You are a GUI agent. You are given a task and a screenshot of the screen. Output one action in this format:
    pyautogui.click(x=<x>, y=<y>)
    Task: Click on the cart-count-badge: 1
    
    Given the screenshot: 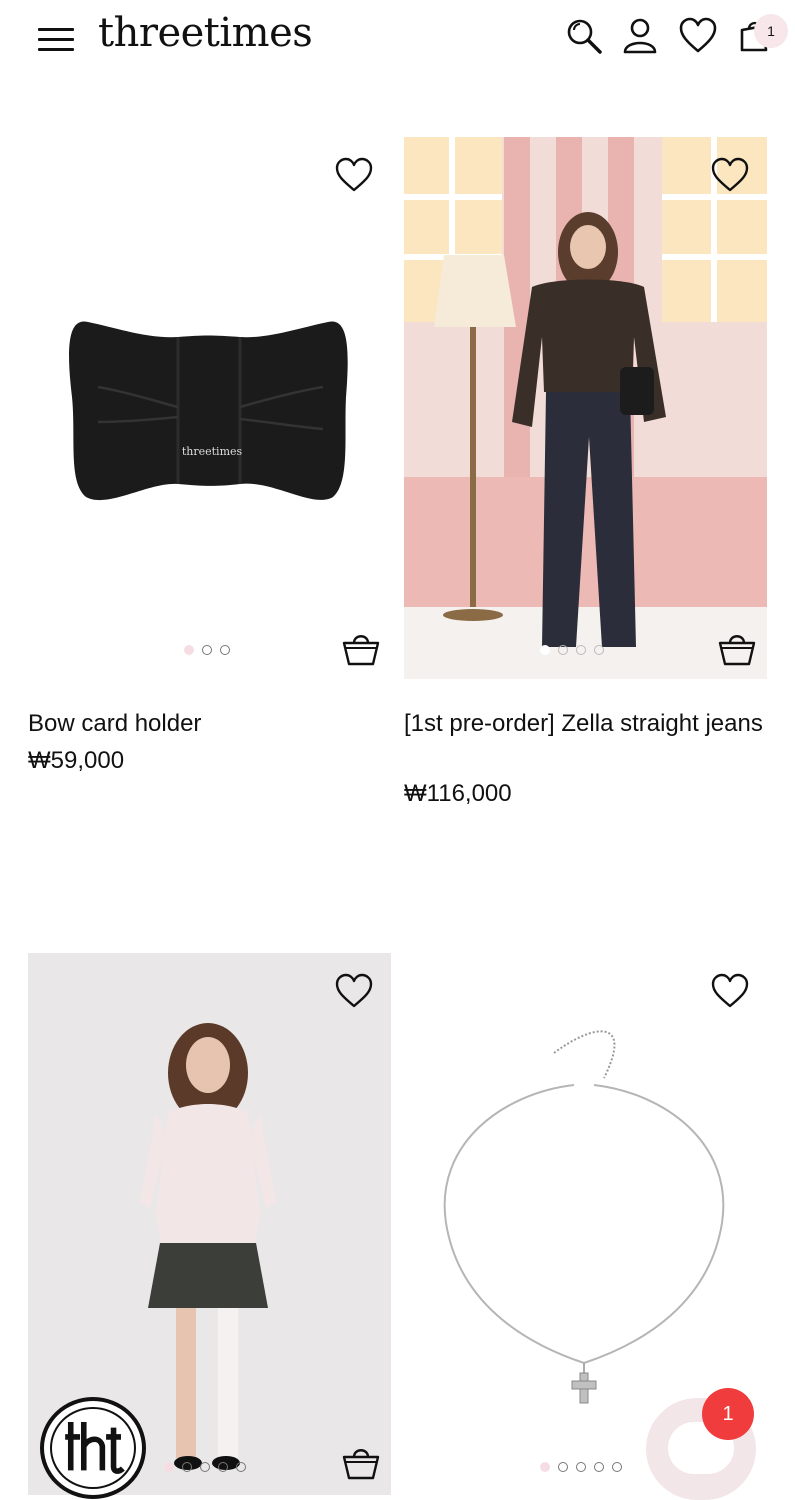 What is the action you would take?
    pyautogui.click(x=771, y=31)
    